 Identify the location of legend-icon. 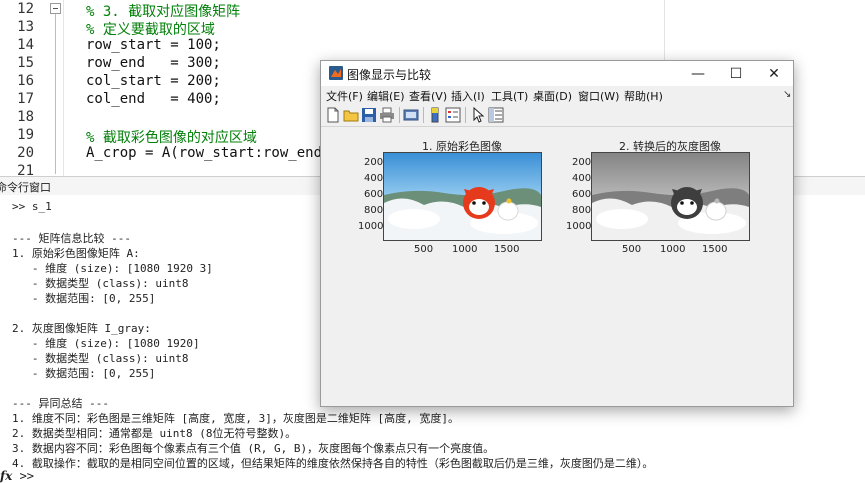
(453, 115).